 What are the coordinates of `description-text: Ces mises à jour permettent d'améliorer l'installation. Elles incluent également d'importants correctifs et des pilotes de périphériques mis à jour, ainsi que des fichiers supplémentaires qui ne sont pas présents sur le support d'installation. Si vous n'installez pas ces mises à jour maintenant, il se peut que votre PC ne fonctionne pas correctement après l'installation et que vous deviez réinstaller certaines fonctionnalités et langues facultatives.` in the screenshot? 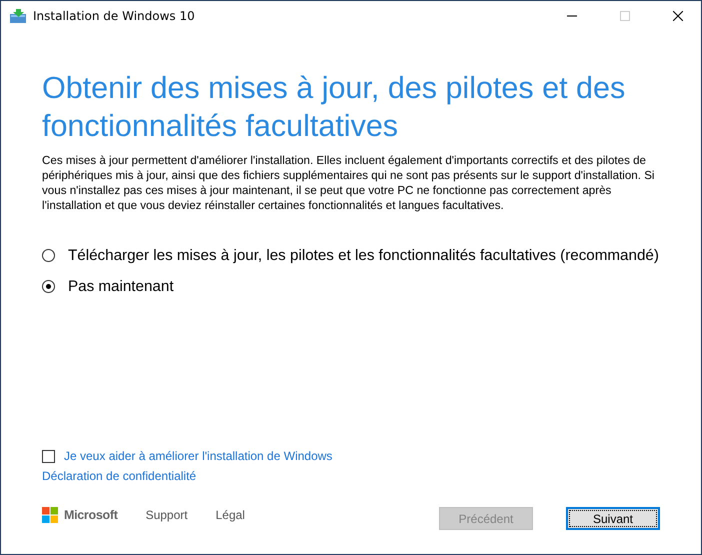 It's located at (349, 183).